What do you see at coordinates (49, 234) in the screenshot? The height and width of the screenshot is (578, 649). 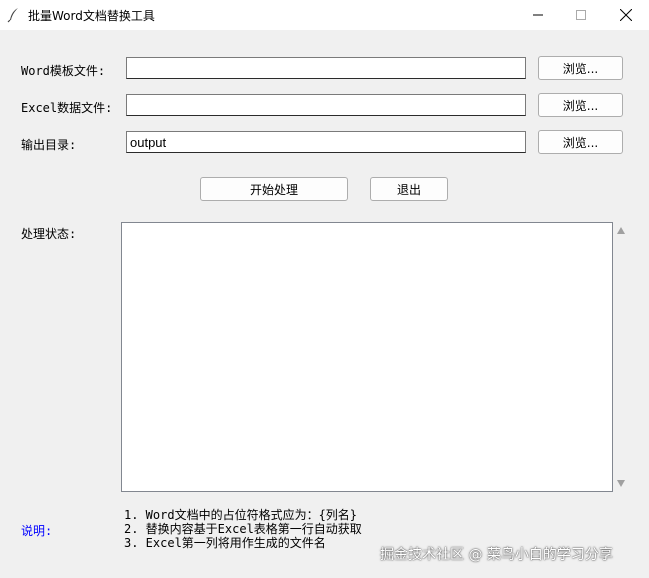 I see `status-label: 处理状态:` at bounding box center [49, 234].